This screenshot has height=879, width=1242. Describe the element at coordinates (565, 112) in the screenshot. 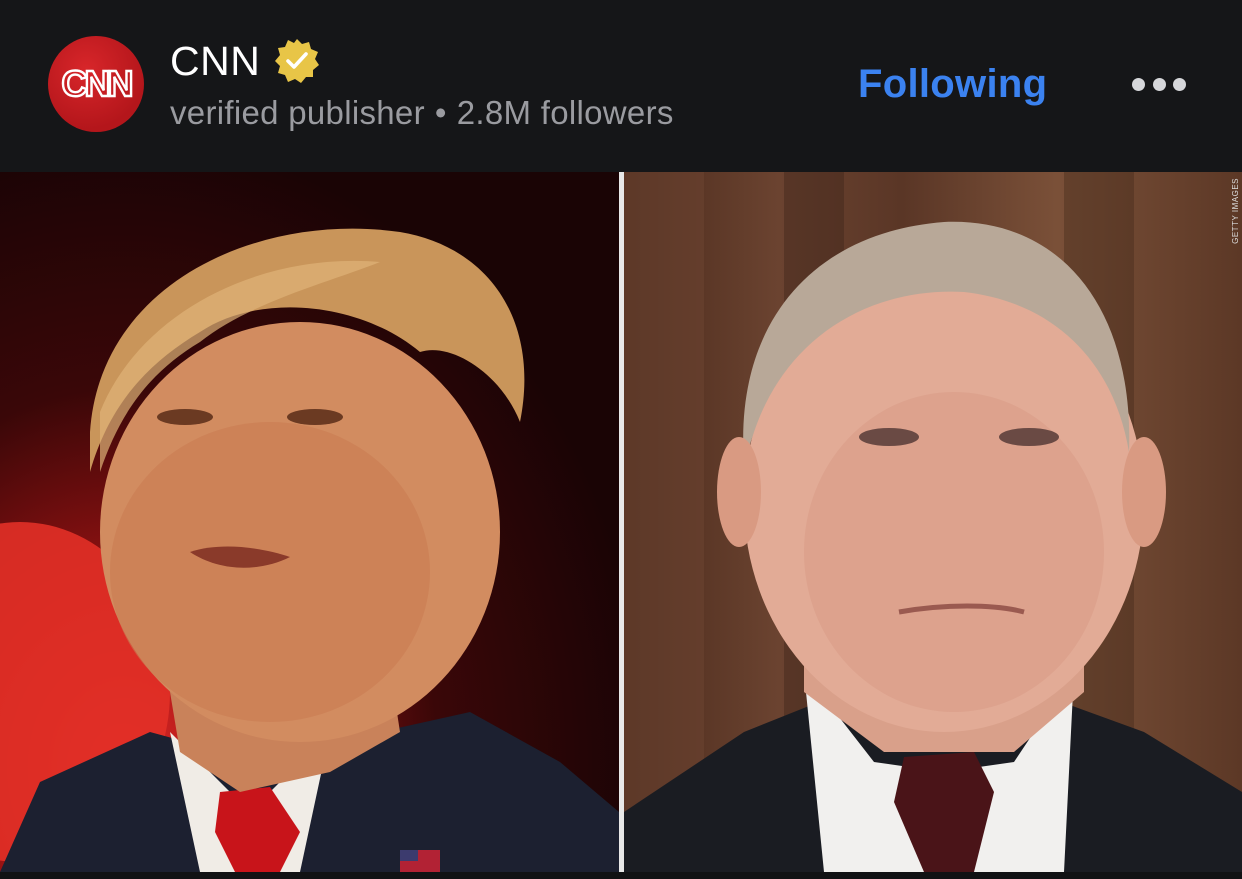

I see `followers-count: 2.8M followers` at that location.